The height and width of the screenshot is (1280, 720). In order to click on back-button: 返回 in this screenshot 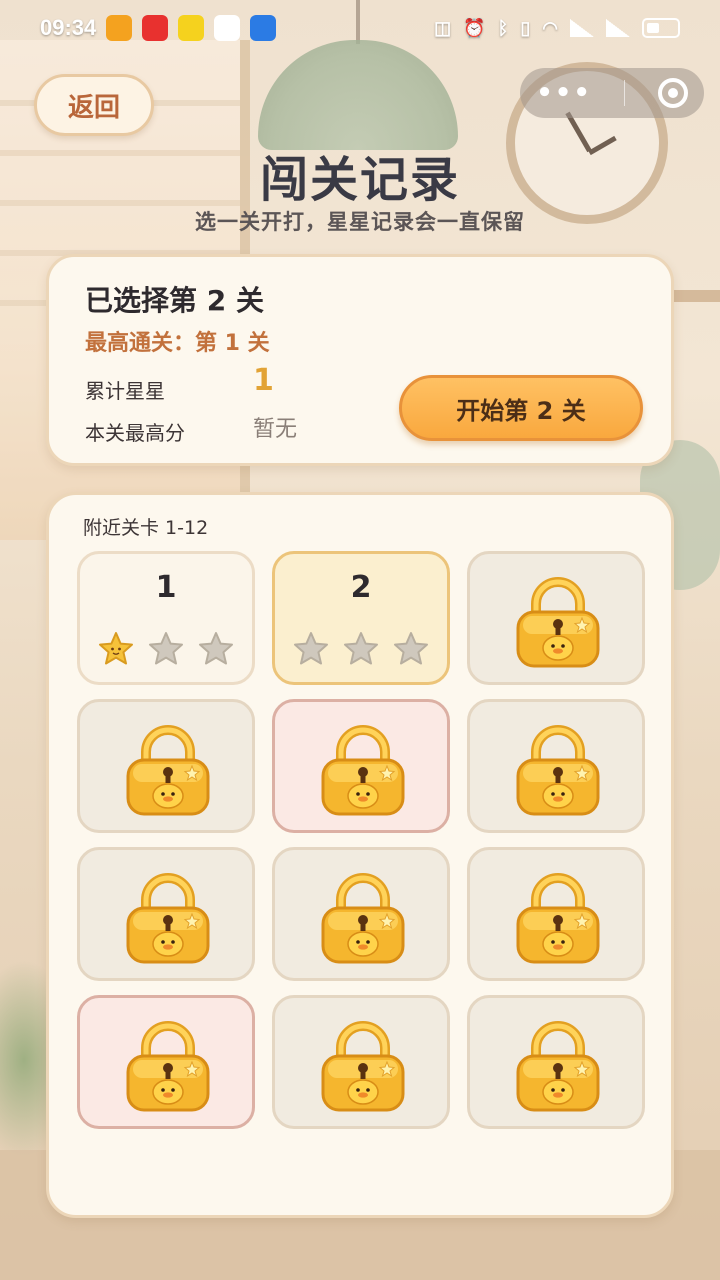, I will do `click(94, 105)`.